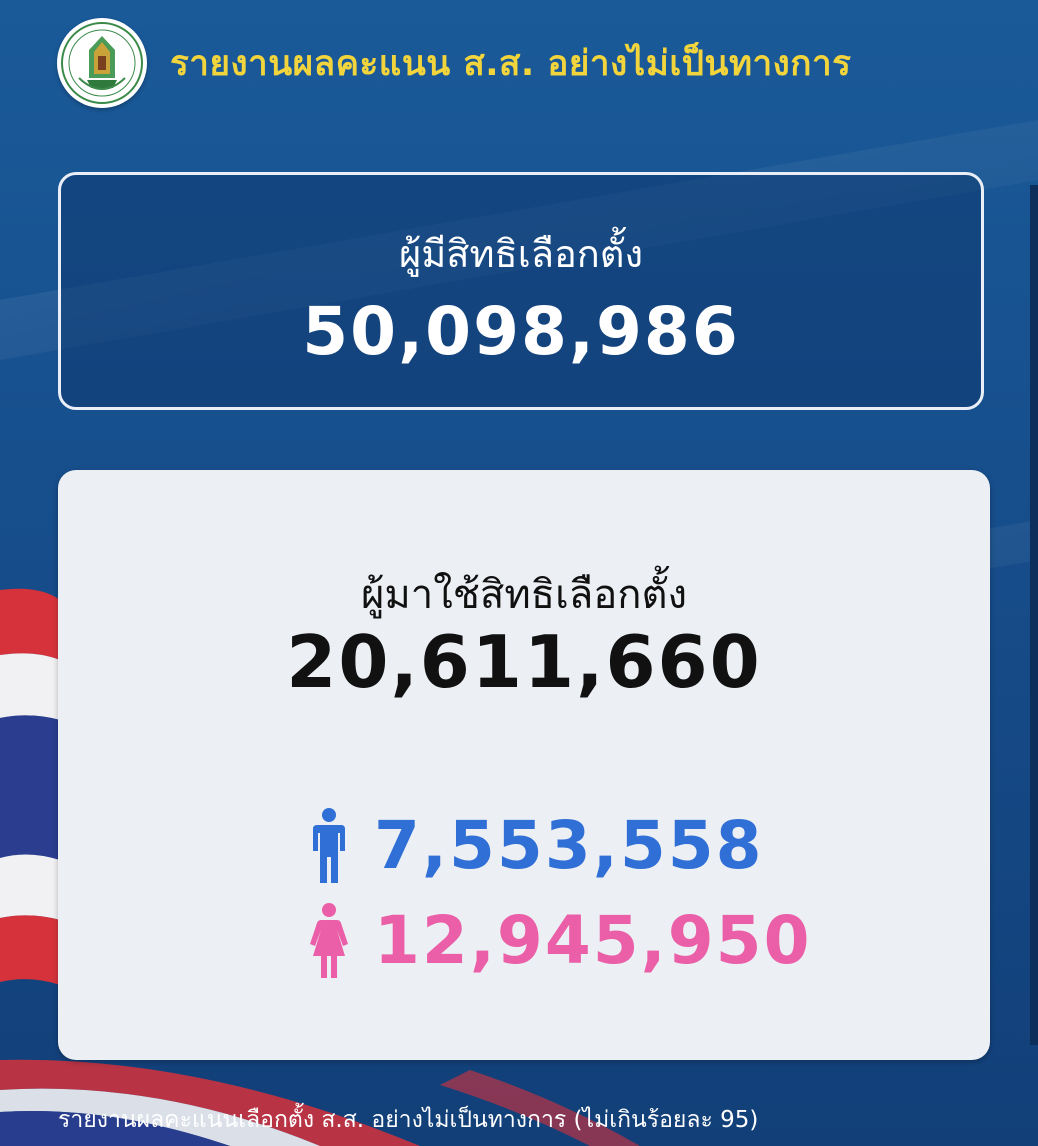 This screenshot has width=1038, height=1146. What do you see at coordinates (511, 64) in the screenshot?
I see `report-title: รายงานผลคะแนน ส.ส. อย่างไม่เป็นทางการ` at bounding box center [511, 64].